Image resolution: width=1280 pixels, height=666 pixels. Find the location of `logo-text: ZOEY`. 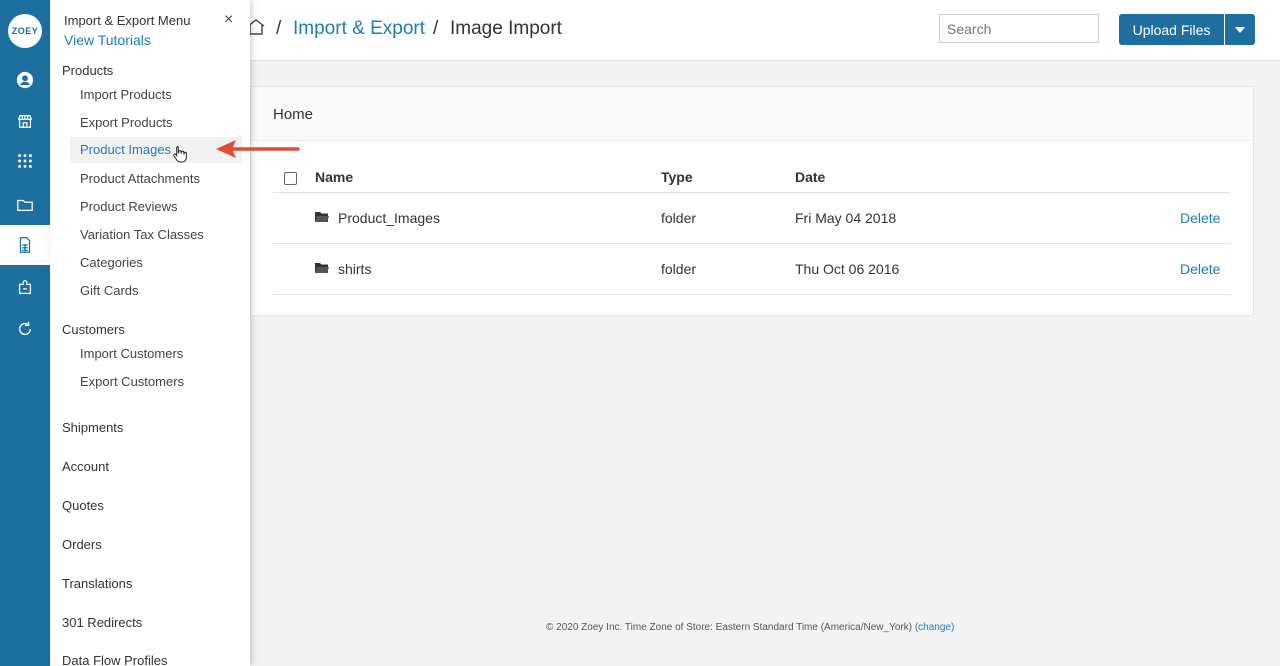

logo-text: ZOEY is located at coordinates (25, 31).